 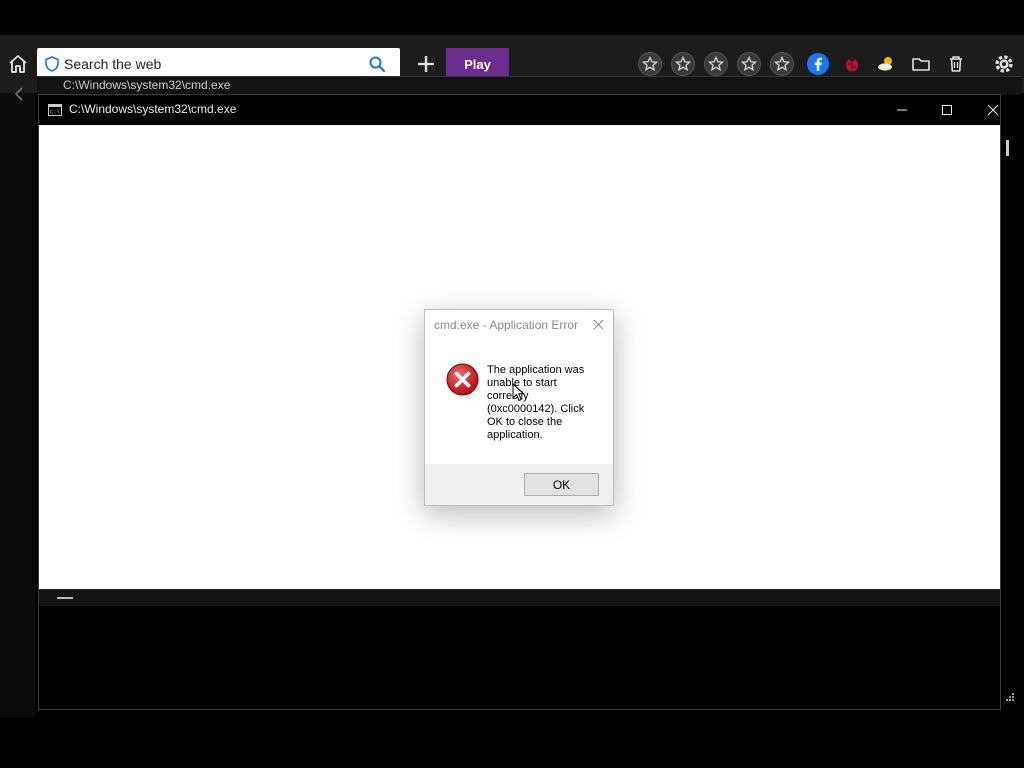 I want to click on maximize-button, so click(x=947, y=110).